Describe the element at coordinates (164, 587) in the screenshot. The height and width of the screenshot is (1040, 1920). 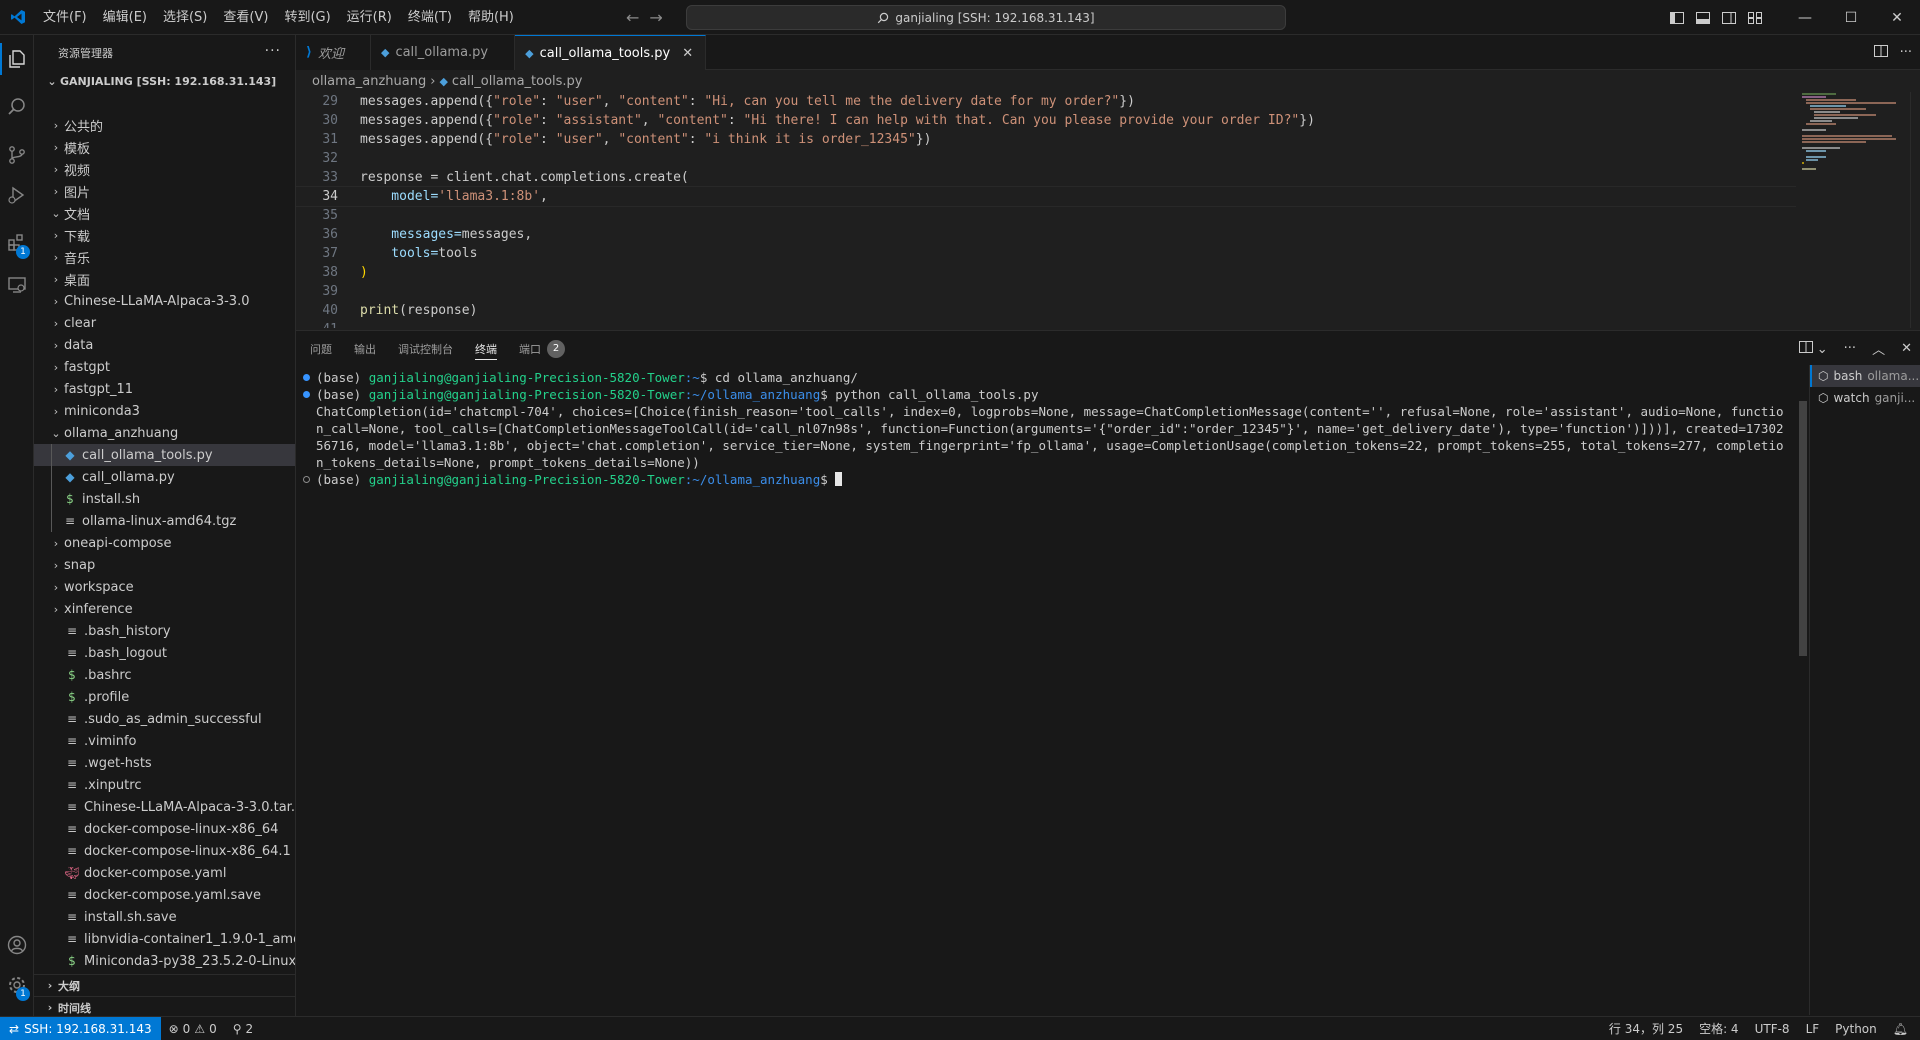
I see `folder-item: › workspace` at that location.